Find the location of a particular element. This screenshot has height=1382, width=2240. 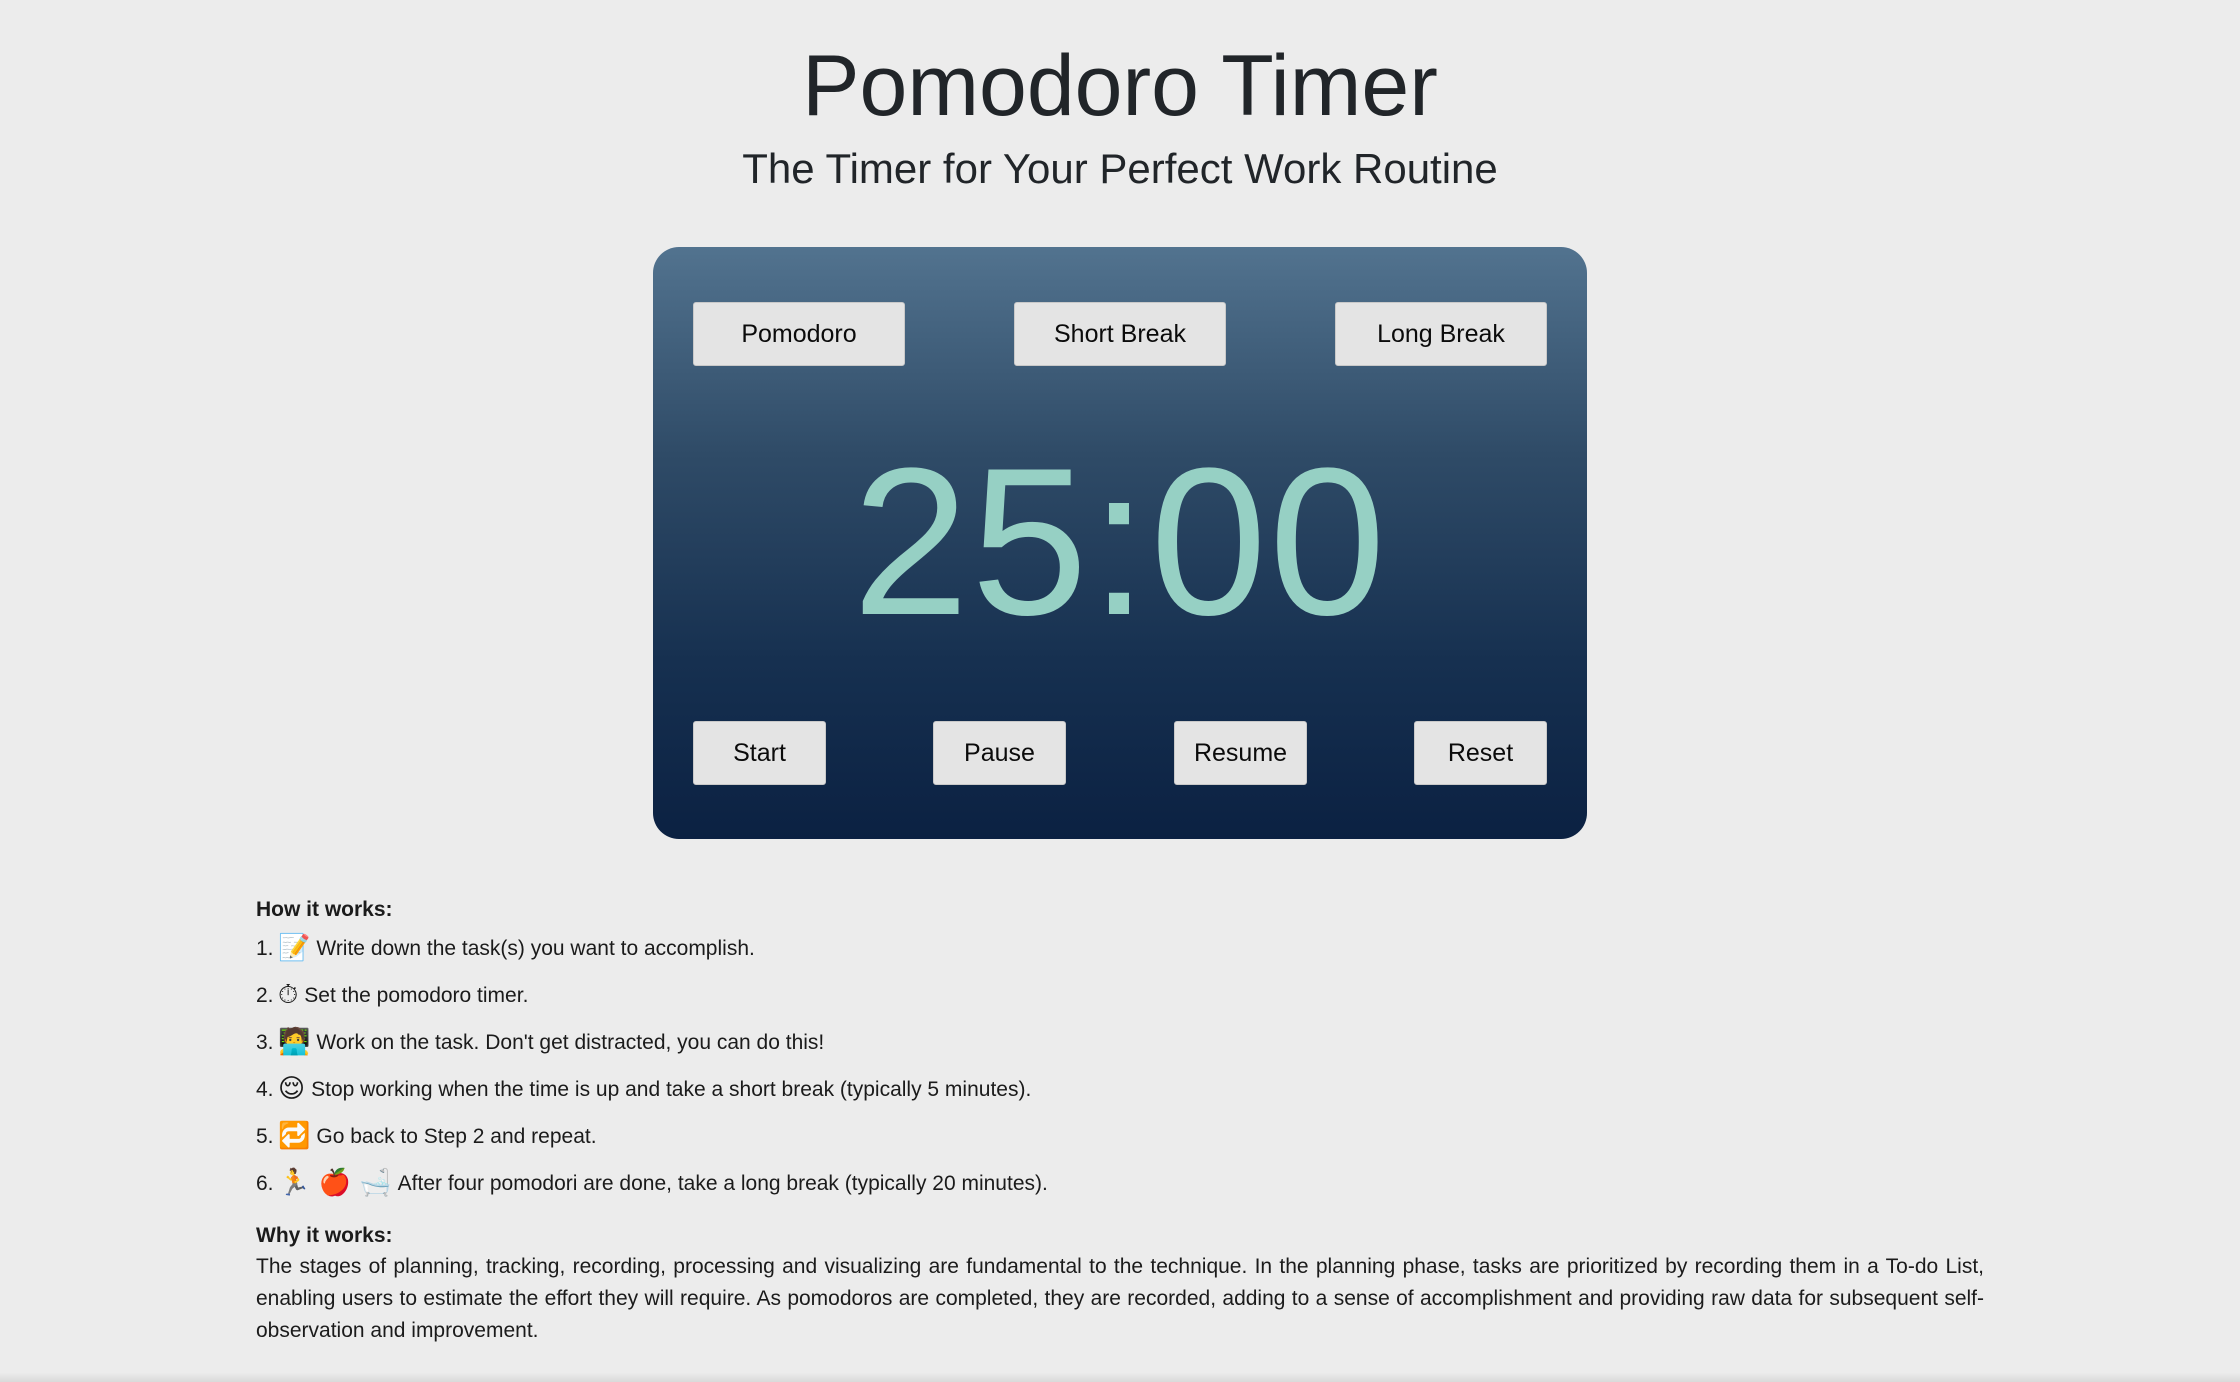

step-number: 6. is located at coordinates (265, 1183).